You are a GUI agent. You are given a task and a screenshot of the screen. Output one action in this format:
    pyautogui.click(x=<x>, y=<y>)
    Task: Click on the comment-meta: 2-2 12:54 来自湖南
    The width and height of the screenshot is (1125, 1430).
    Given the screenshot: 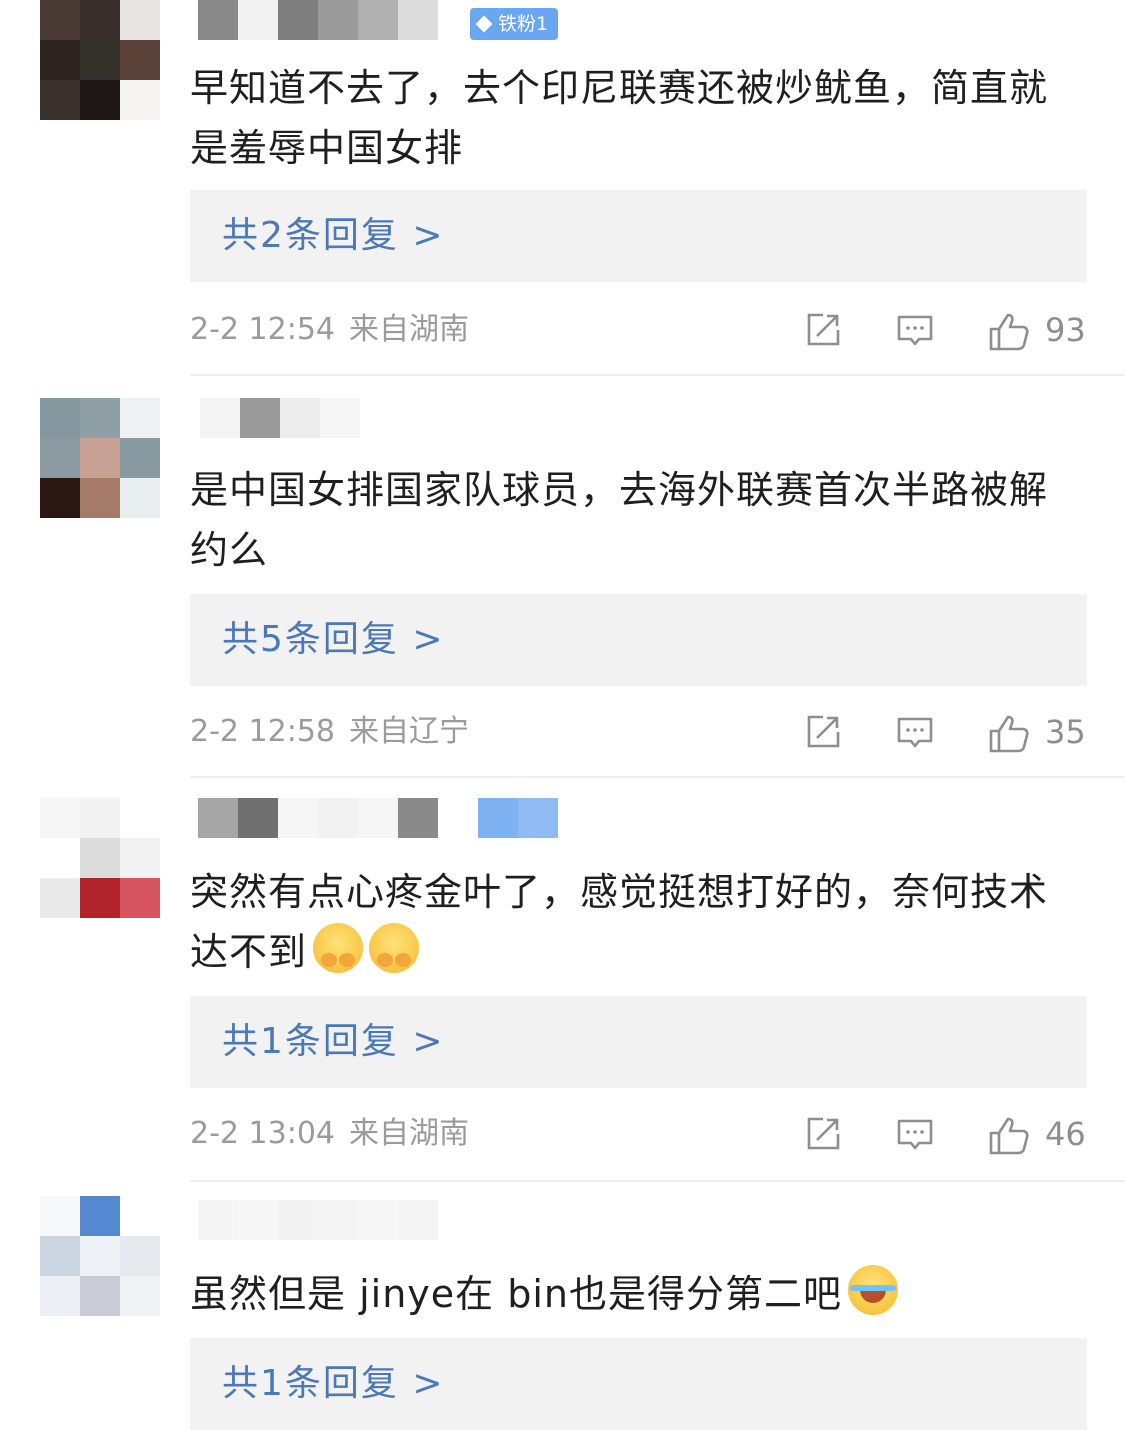 What is the action you would take?
    pyautogui.click(x=329, y=330)
    